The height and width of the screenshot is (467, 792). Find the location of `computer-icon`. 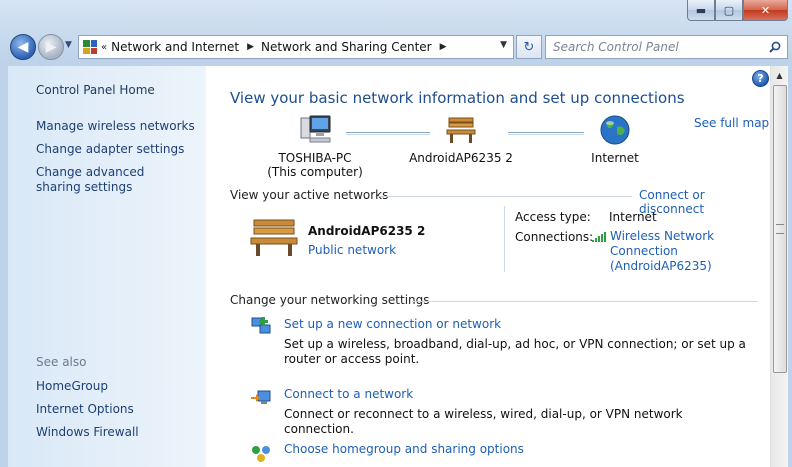

computer-icon is located at coordinates (315, 129).